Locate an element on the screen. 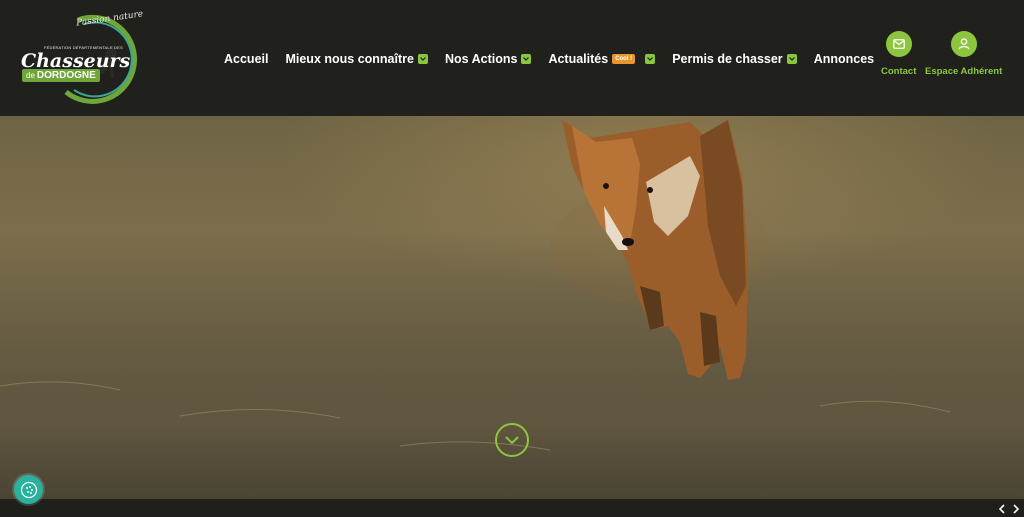  nav-item-permis-de-chasser: Permis de chasser is located at coordinates (734, 59).